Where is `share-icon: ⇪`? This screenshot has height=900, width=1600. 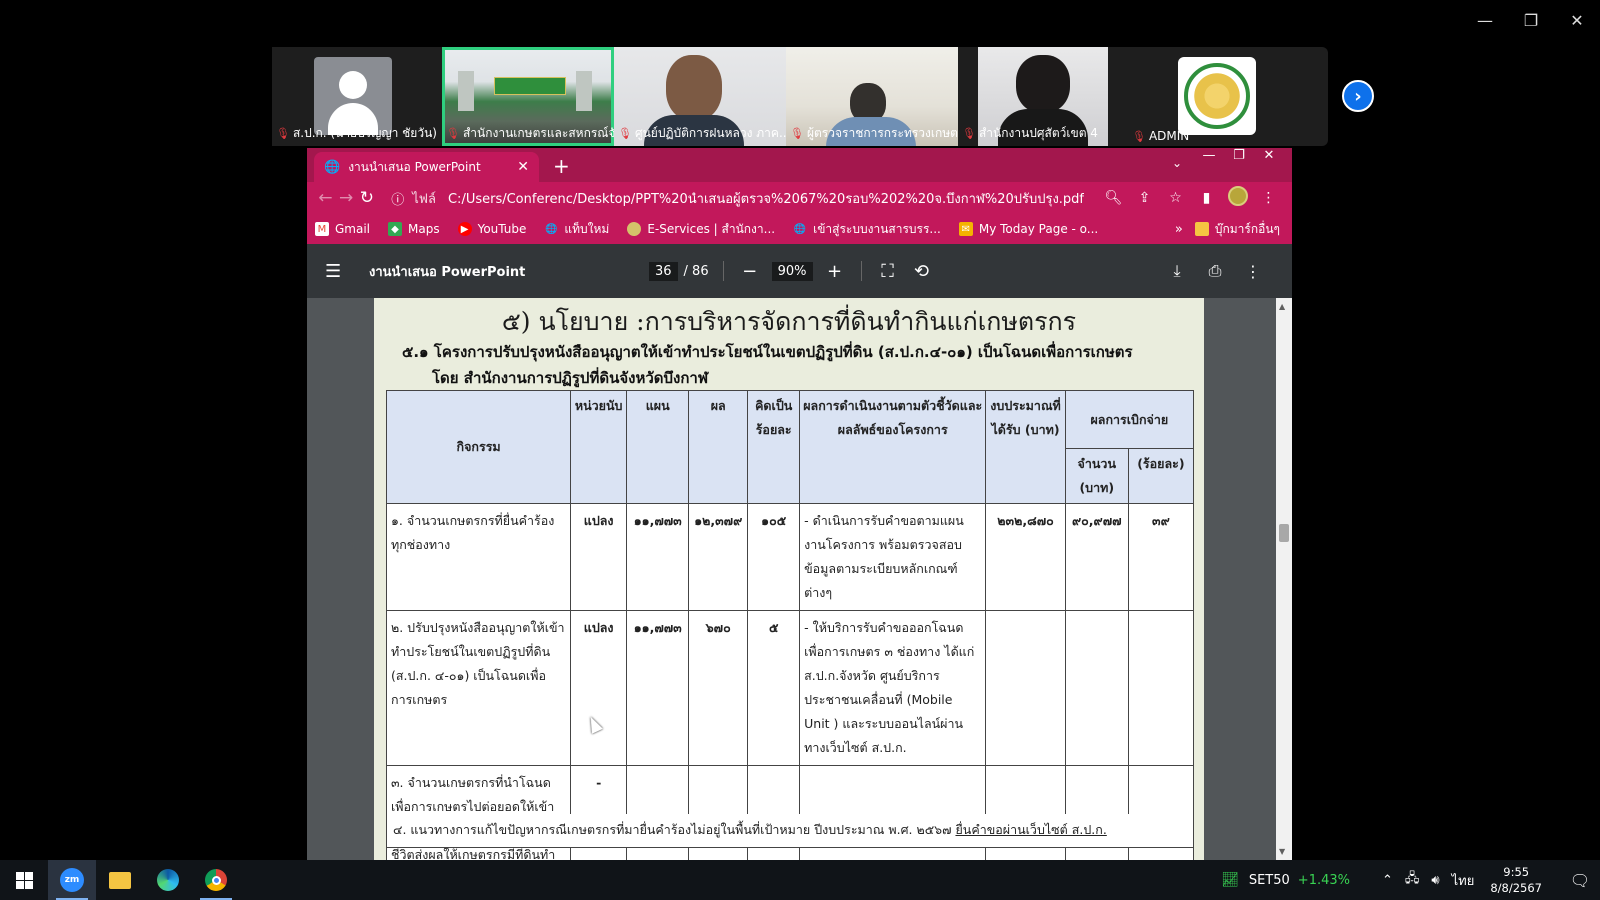
share-icon: ⇪ is located at coordinates (1144, 198).